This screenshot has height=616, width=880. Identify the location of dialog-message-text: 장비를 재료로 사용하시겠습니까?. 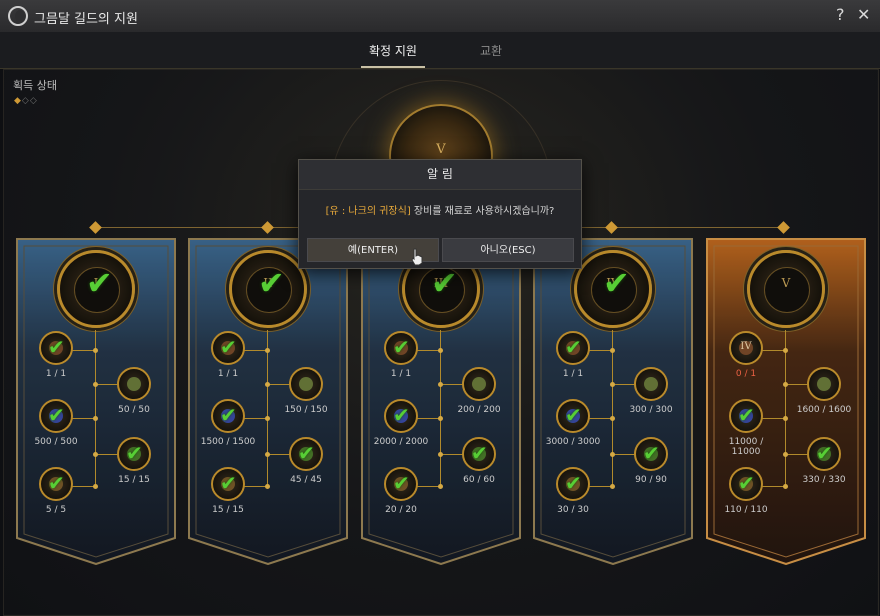
(482, 211).